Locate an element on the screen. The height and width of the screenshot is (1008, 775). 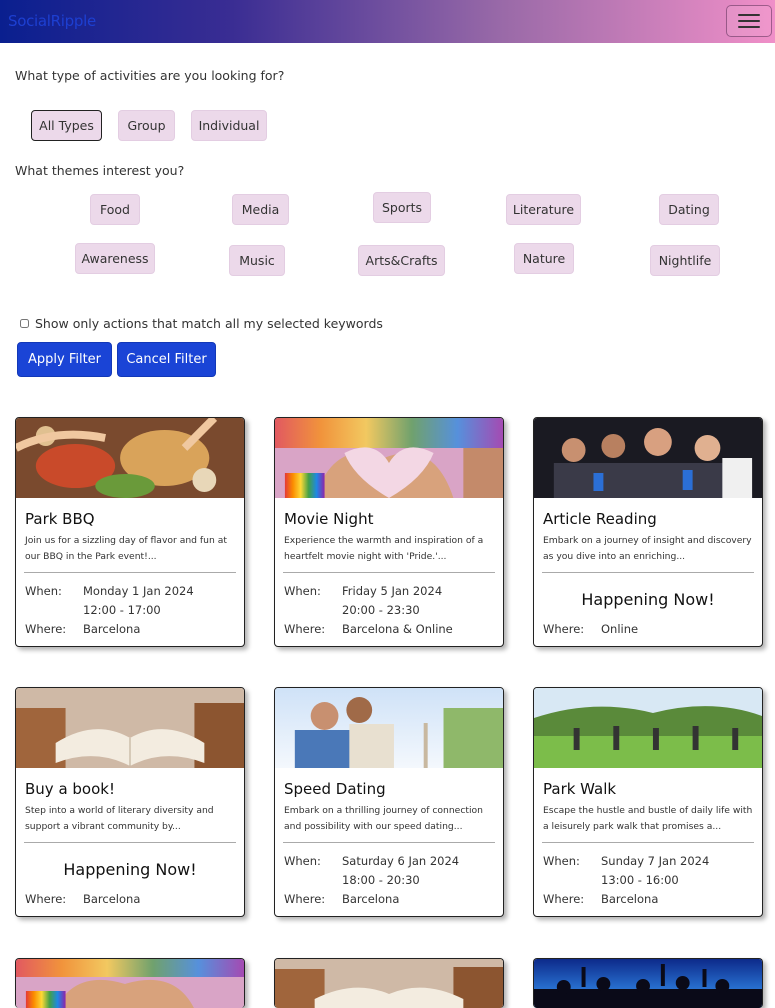
top-navbar: SocialRipple is located at coordinates (387, 21).